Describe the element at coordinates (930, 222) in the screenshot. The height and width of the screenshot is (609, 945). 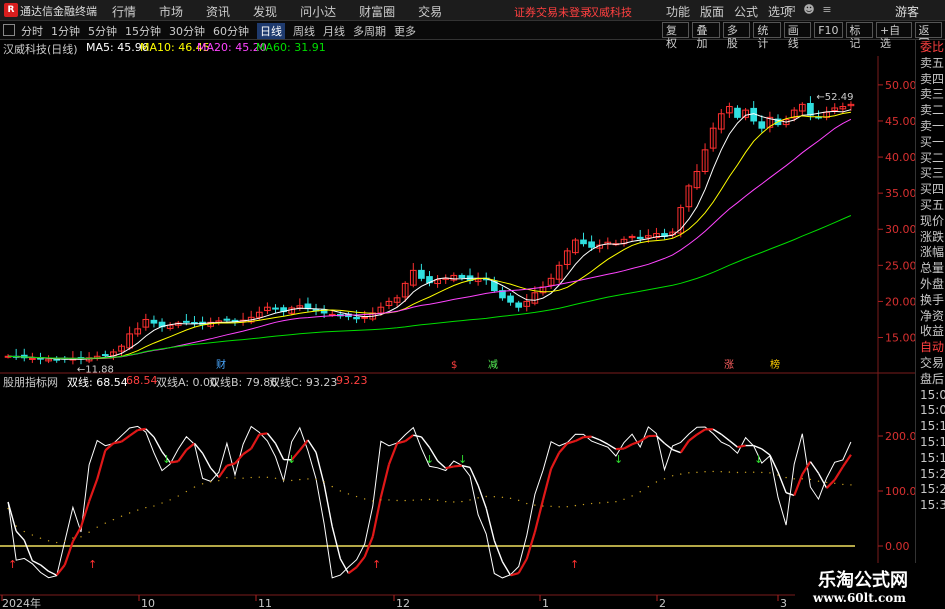
I see `sidebar-item: 现价` at that location.